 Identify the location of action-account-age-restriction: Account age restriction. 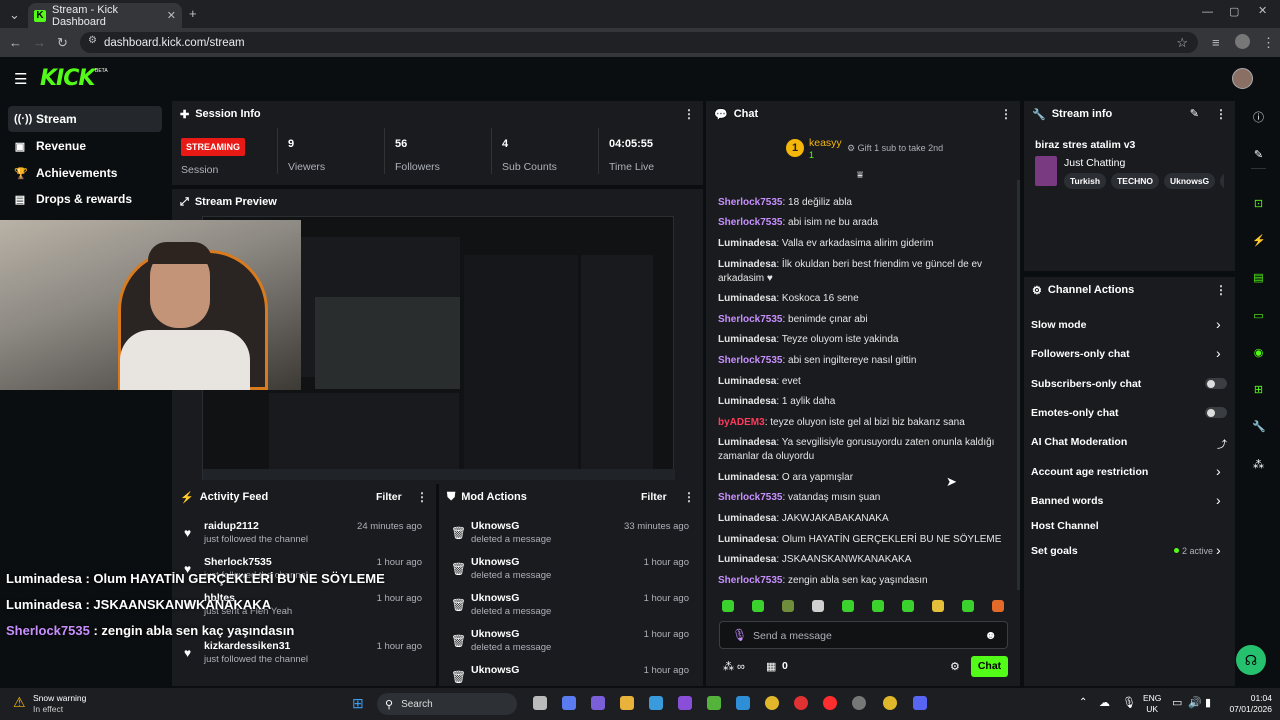
(1089, 472).